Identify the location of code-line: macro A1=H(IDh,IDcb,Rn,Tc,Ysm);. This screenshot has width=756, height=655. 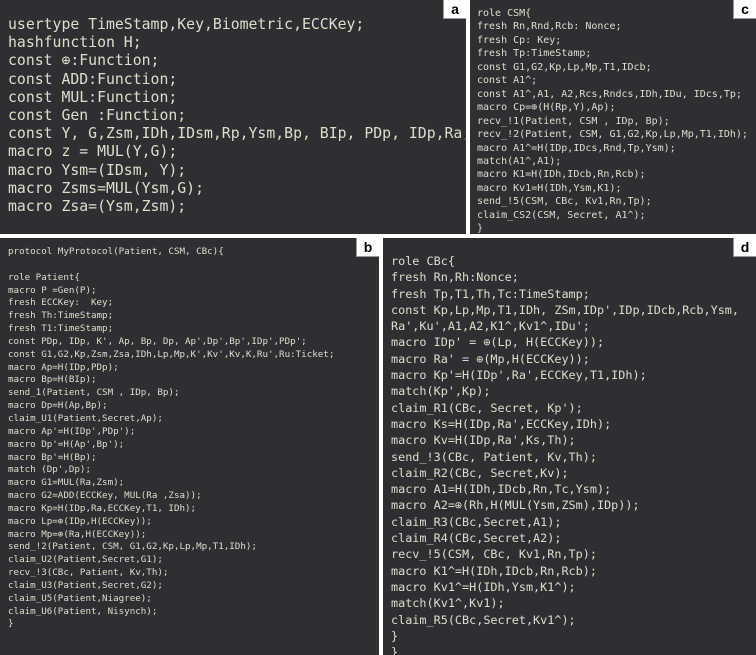
(501, 489).